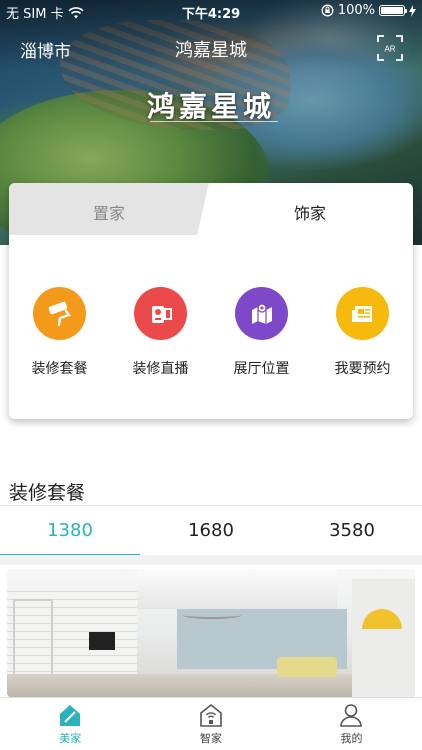 Image resolution: width=422 pixels, height=750 pixels. What do you see at coordinates (310, 212) in the screenshot?
I see `tab-shijia: 饰家` at bounding box center [310, 212].